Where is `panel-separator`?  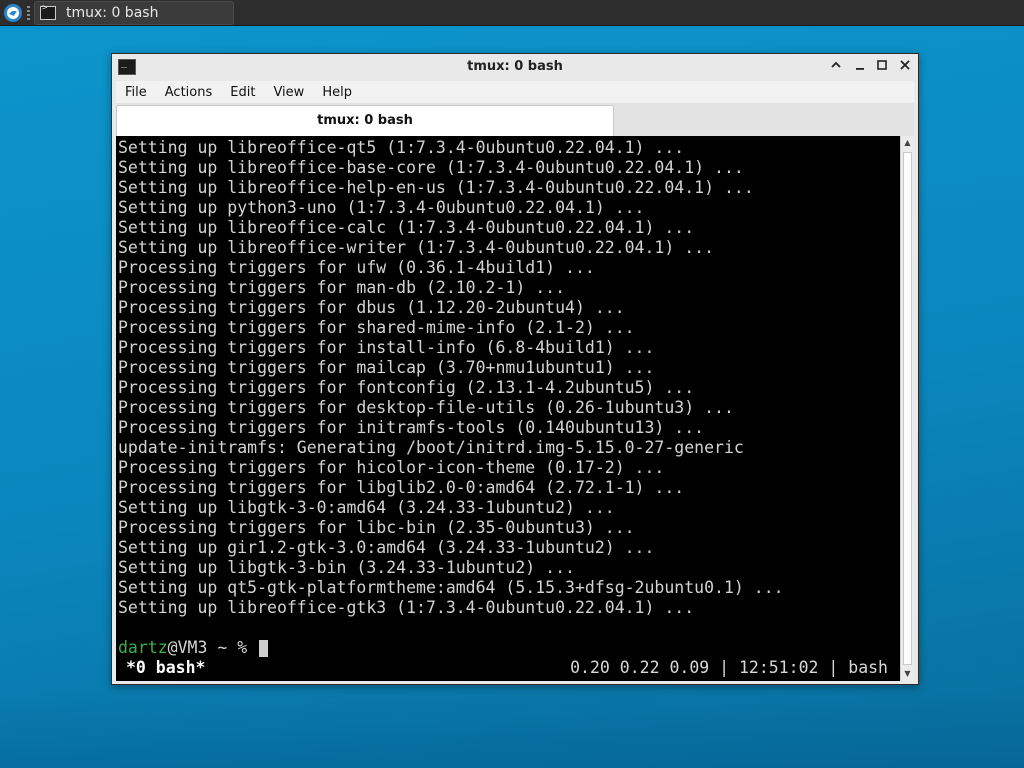 panel-separator is located at coordinates (28, 13).